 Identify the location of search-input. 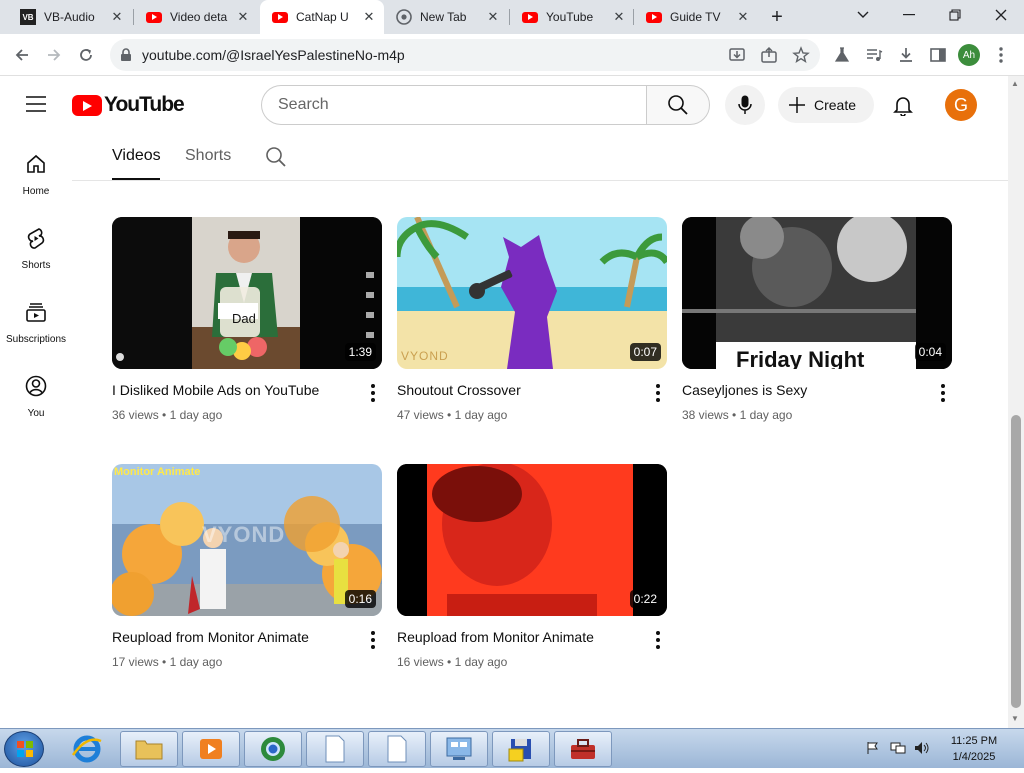
(453, 105).